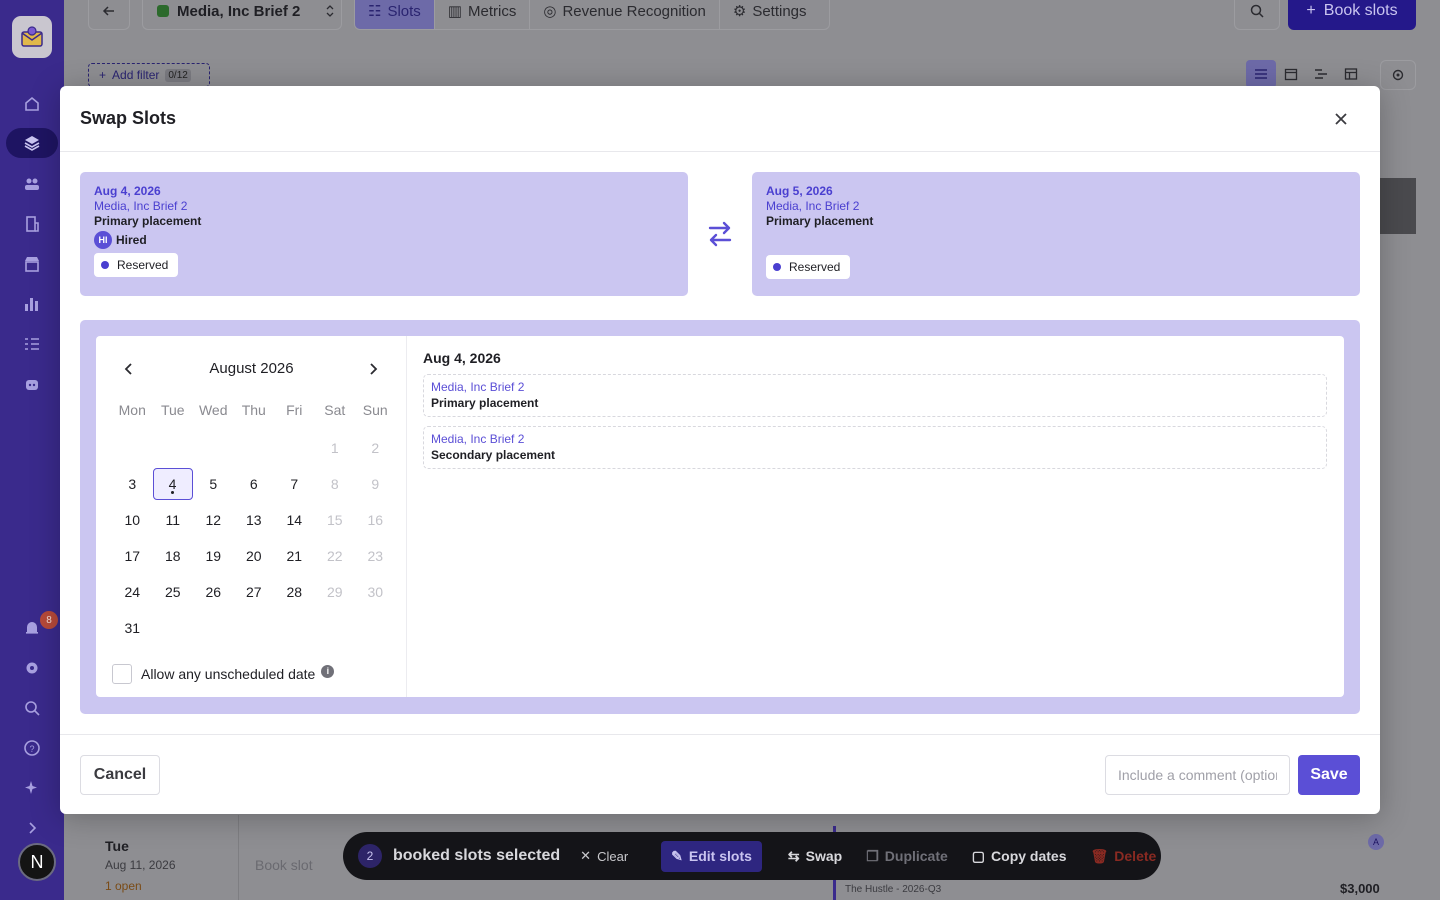 This screenshot has height=900, width=1440. I want to click on bar-chart-icon: ▥, so click(454, 11).